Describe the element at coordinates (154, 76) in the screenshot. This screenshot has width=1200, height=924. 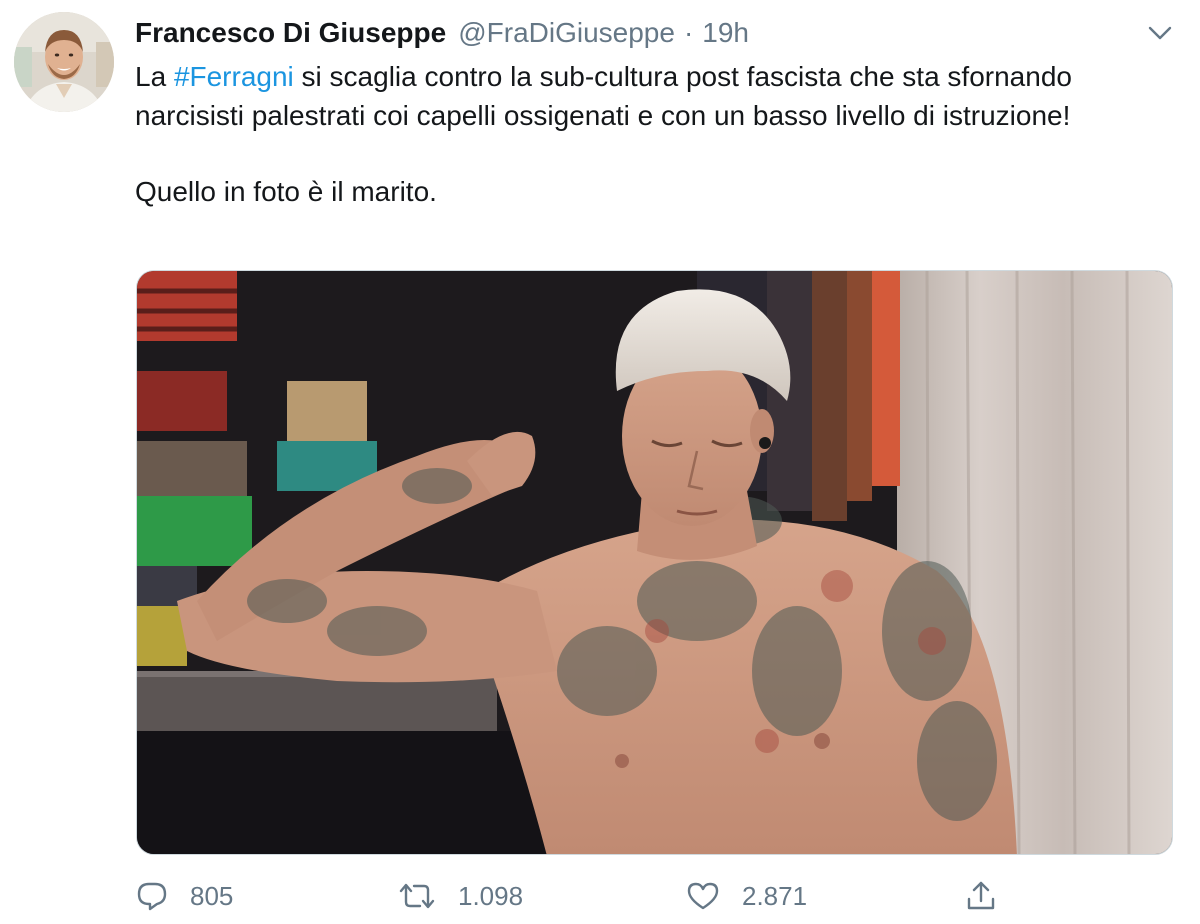
I see `tweet-text-prefix: La` at that location.